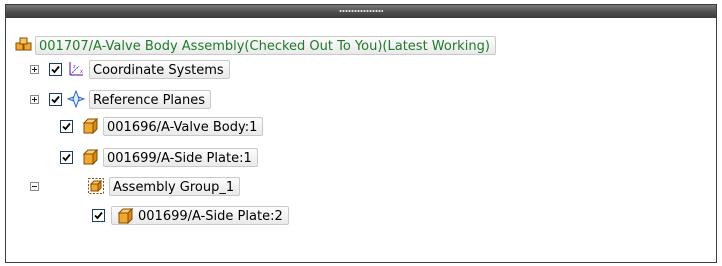 This screenshot has height=266, width=722. What do you see at coordinates (183, 126) in the screenshot?
I see `tree-item-label: 001696/A-Valve Body:1` at bounding box center [183, 126].